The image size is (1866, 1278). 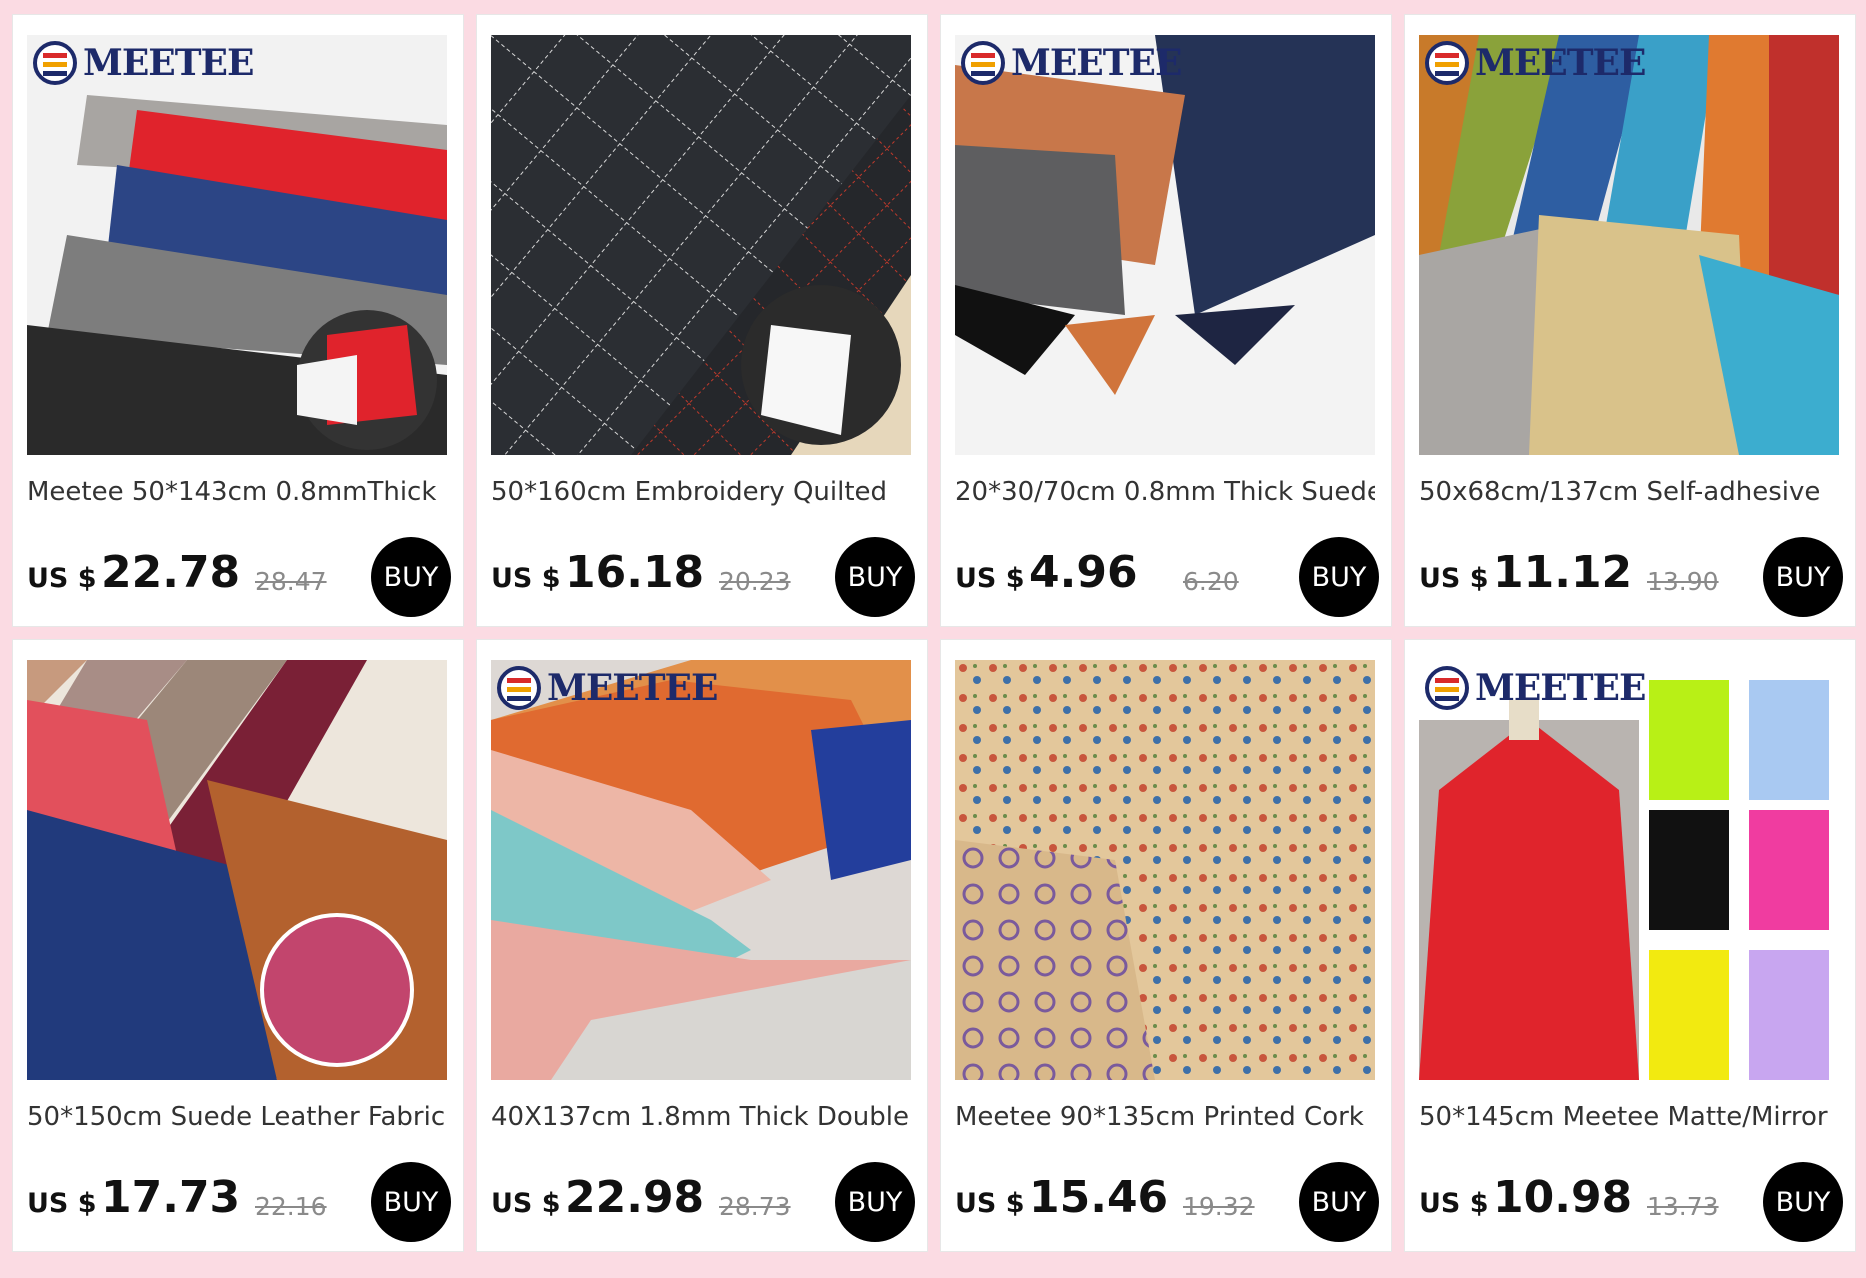 I want to click on price-bar: US $ 10.98 13.73 BUY, so click(x=1631, y=1202).